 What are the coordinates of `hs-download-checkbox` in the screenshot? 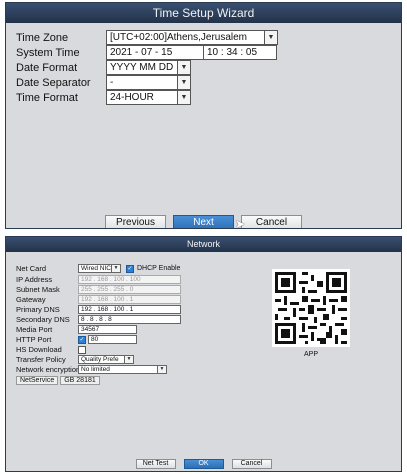 It's located at (82, 349).